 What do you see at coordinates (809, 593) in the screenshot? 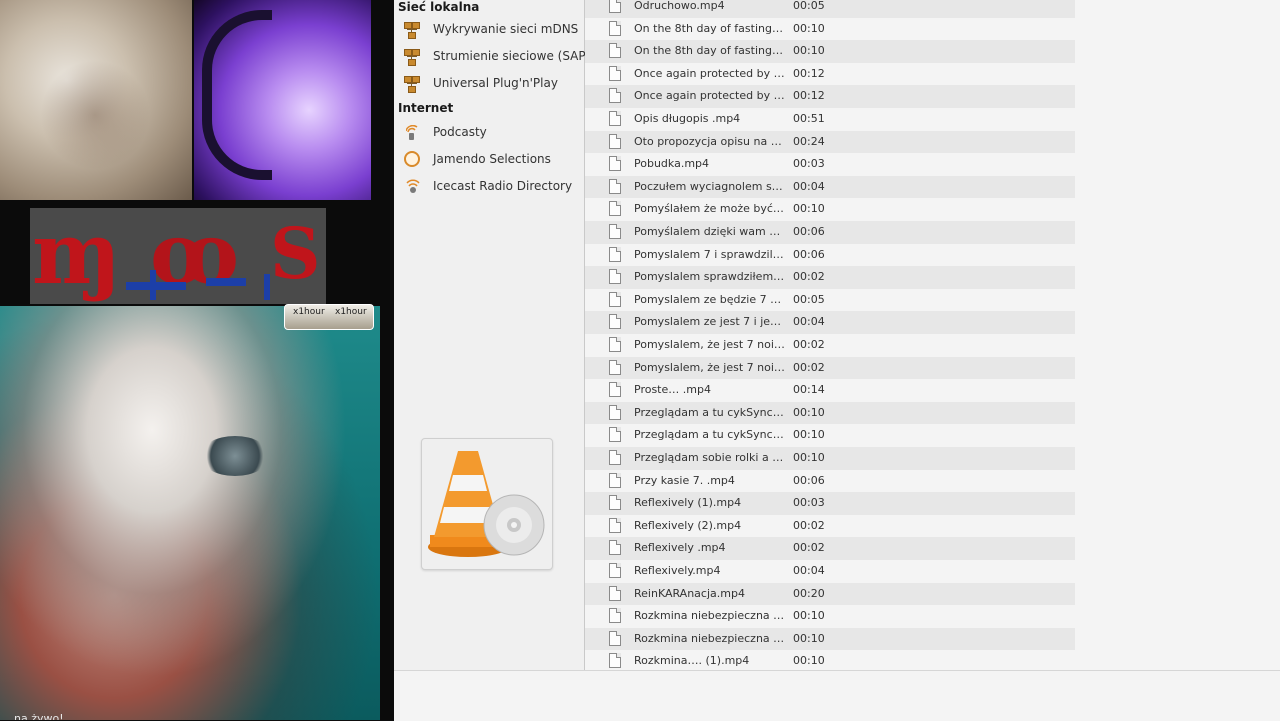
I see `playlist-row-duration: 00:20` at bounding box center [809, 593].